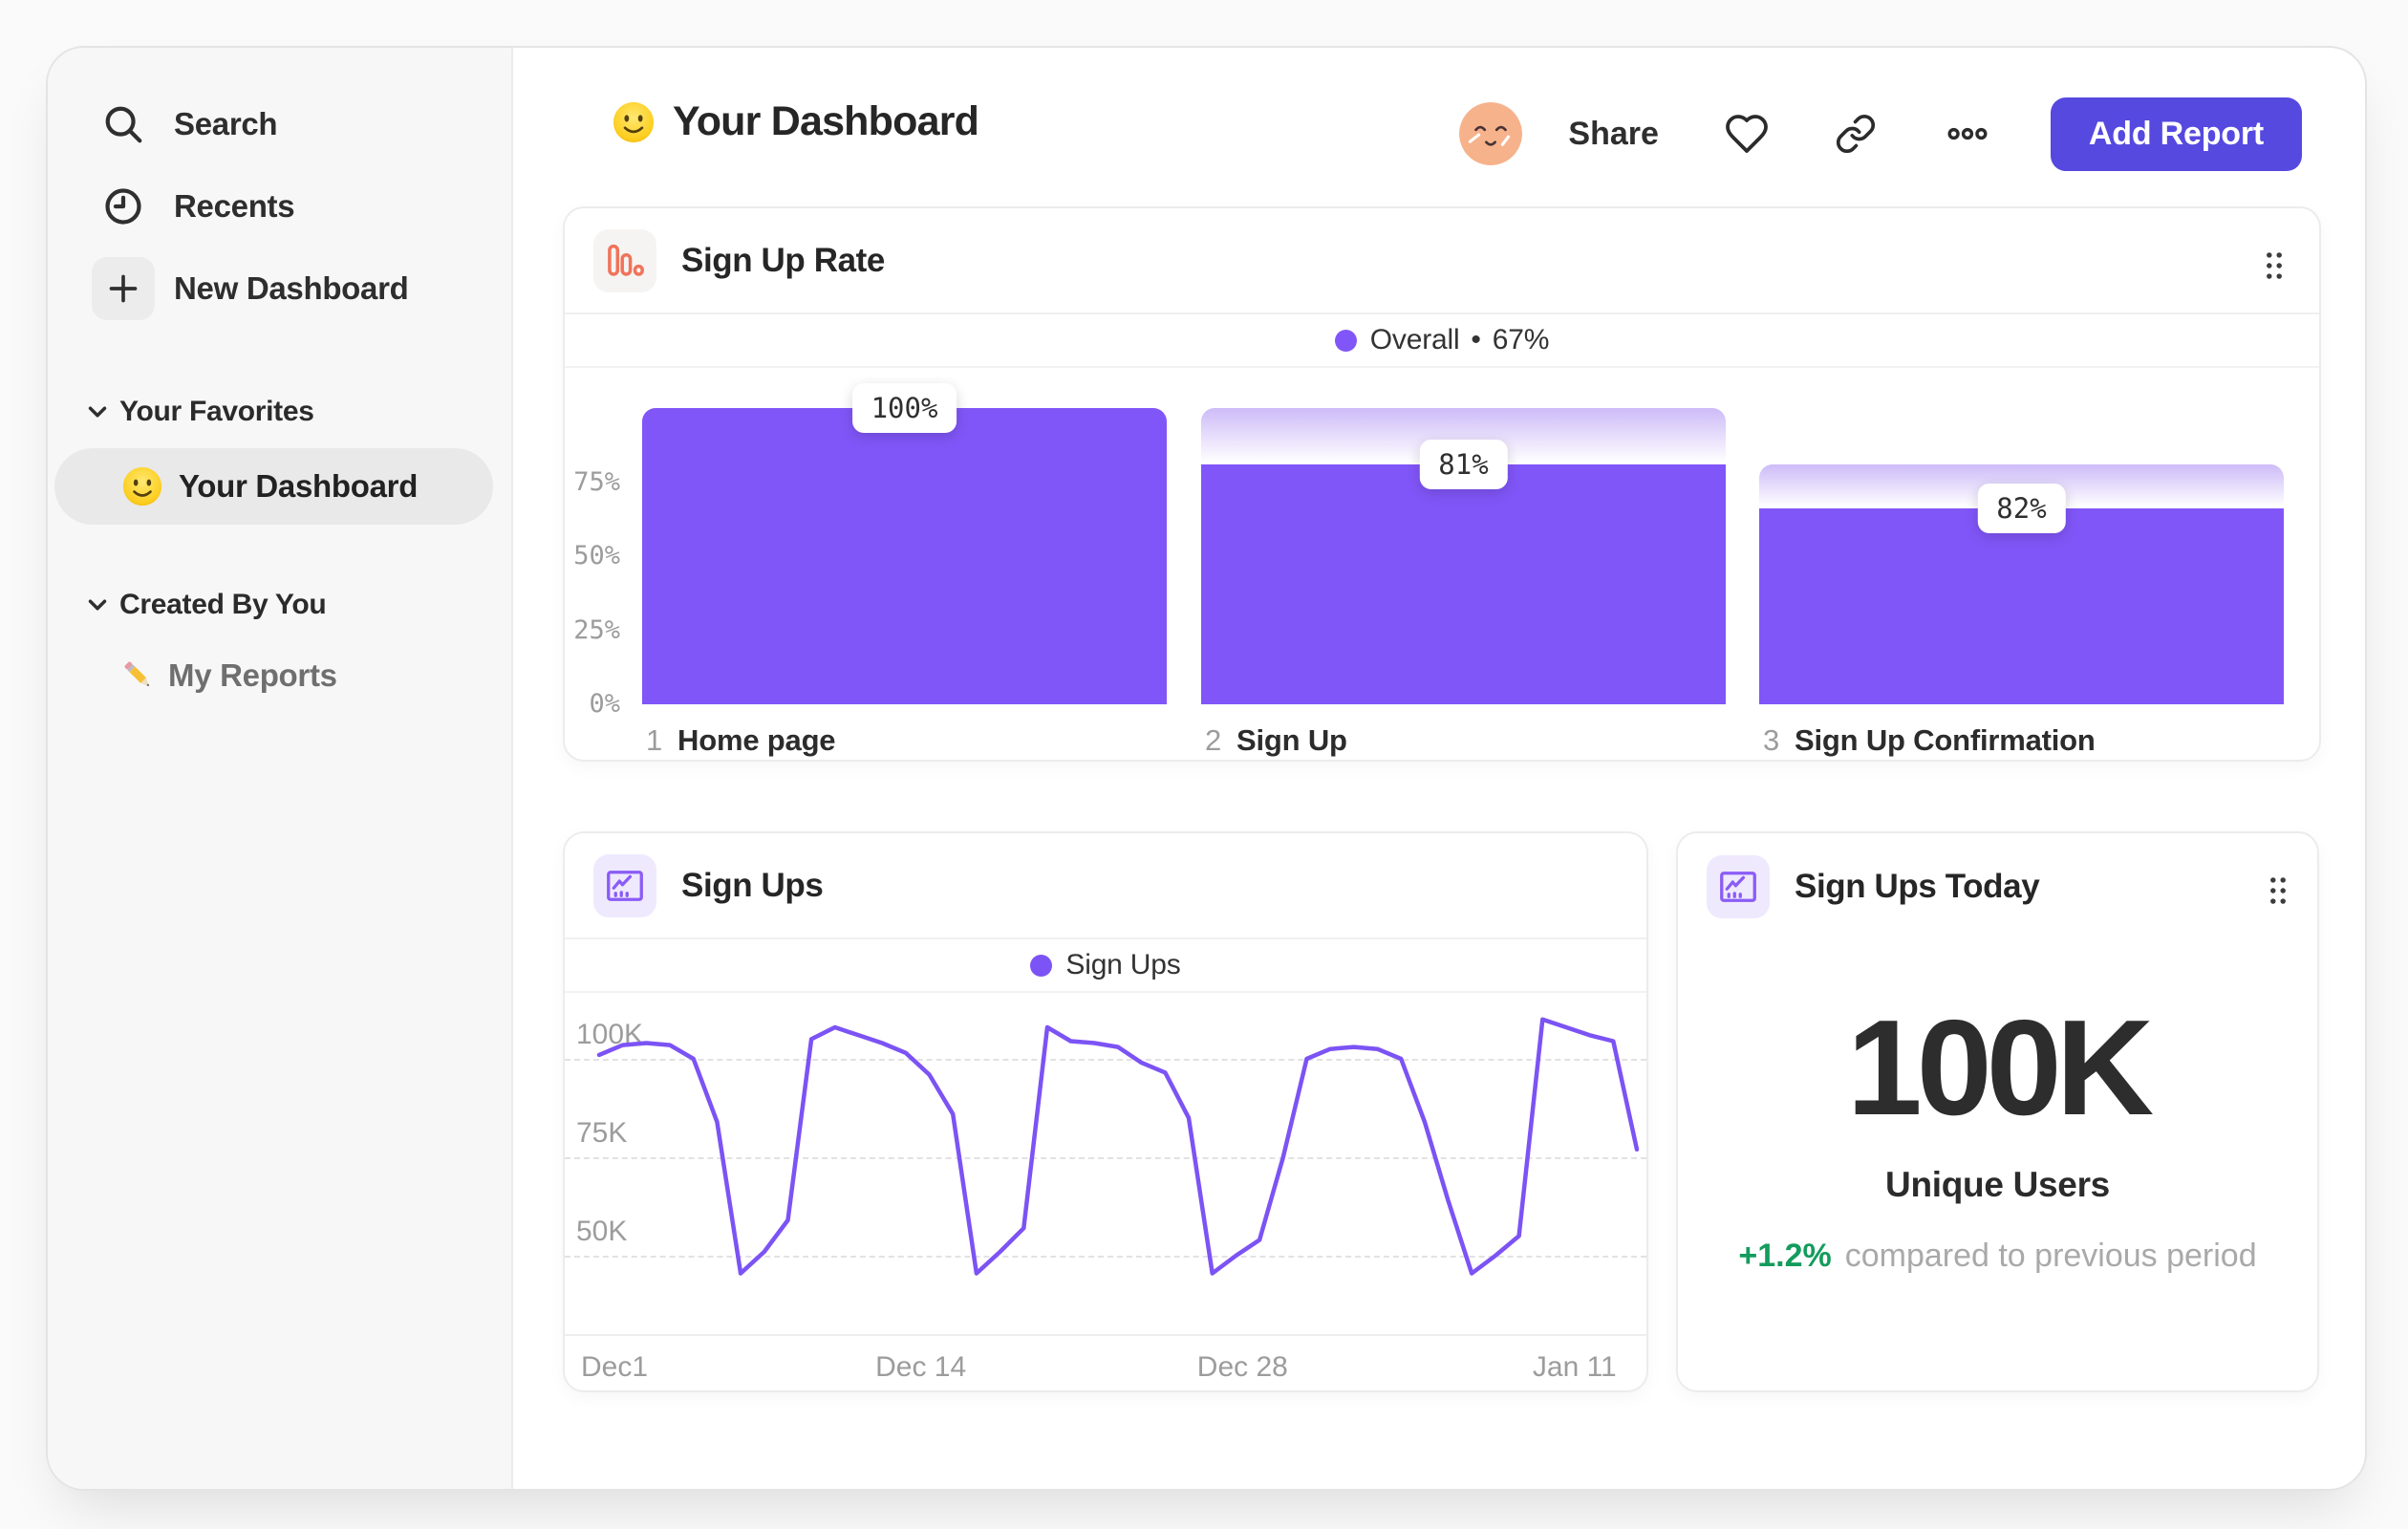 This screenshot has width=2408, height=1529. Describe the element at coordinates (1785, 1256) in the screenshot. I see `stat-delta: +1.2%` at that location.